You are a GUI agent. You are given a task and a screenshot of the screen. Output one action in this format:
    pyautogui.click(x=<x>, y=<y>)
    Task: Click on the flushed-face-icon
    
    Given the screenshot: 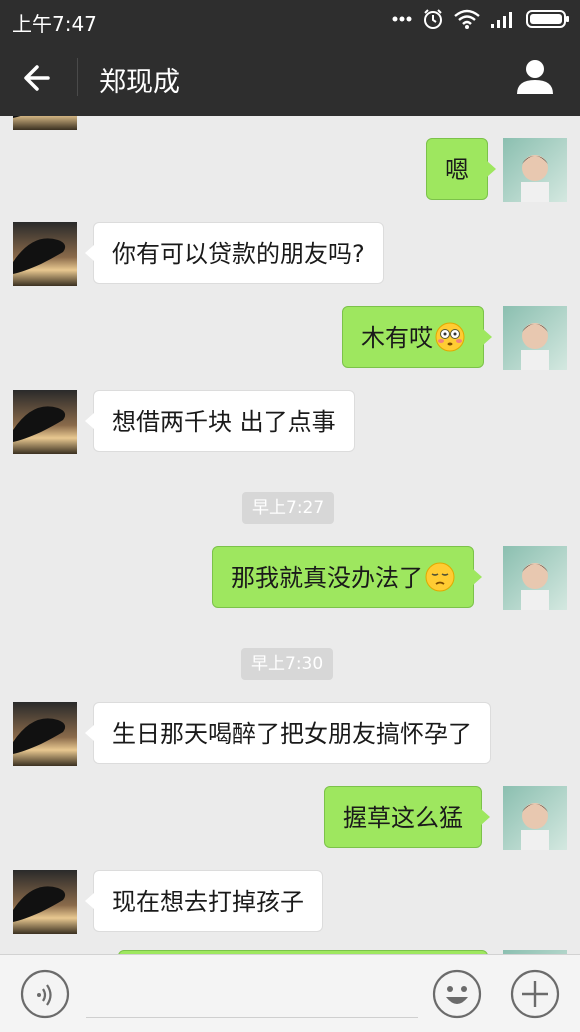 What is the action you would take?
    pyautogui.click(x=450, y=337)
    